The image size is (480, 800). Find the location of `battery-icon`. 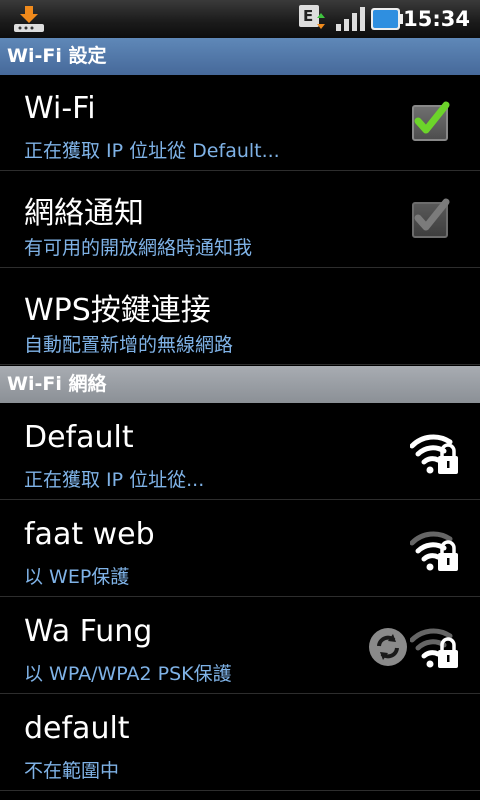

battery-icon is located at coordinates (387, 19).